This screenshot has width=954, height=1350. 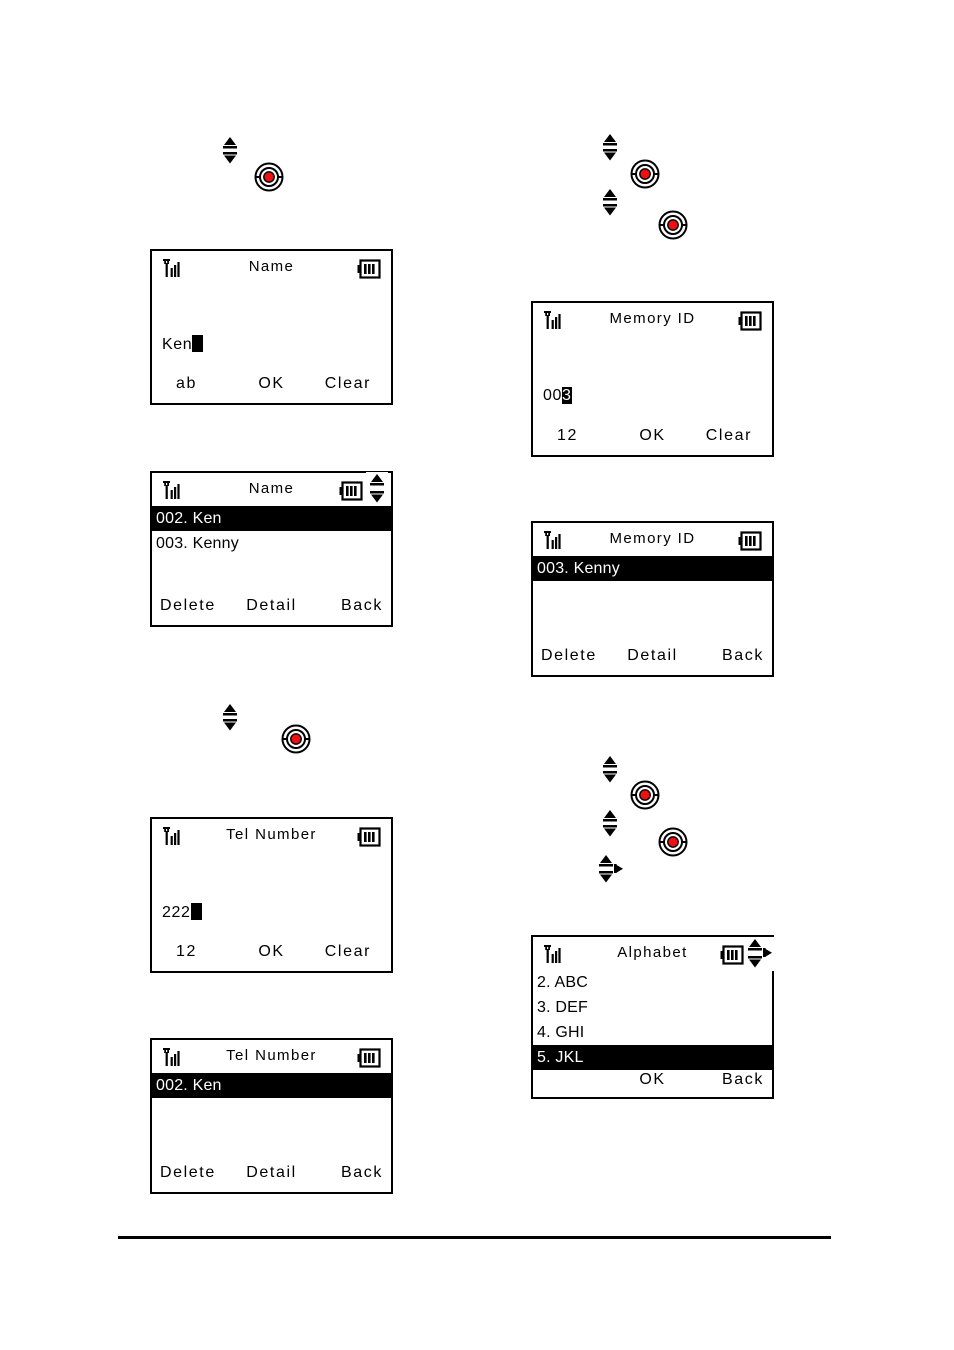 I want to click on screen-memory-id-entry: Memory ID 003 12 OK Clear, so click(x=652, y=379).